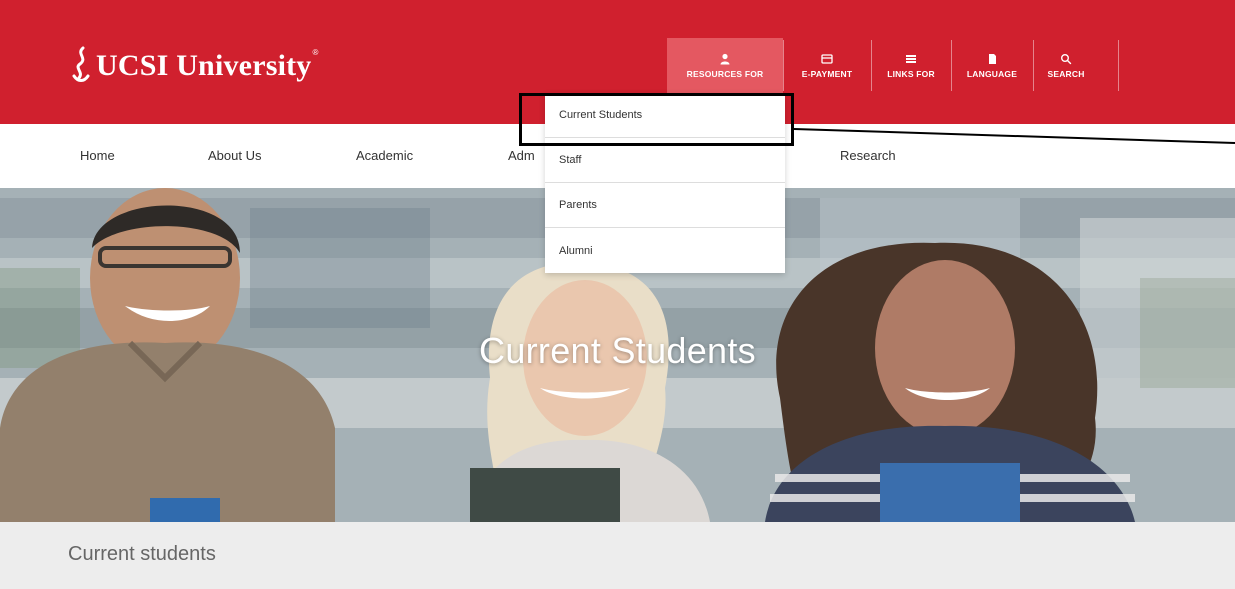 The image size is (1235, 589). I want to click on brand-name: UCSI University, so click(204, 65).